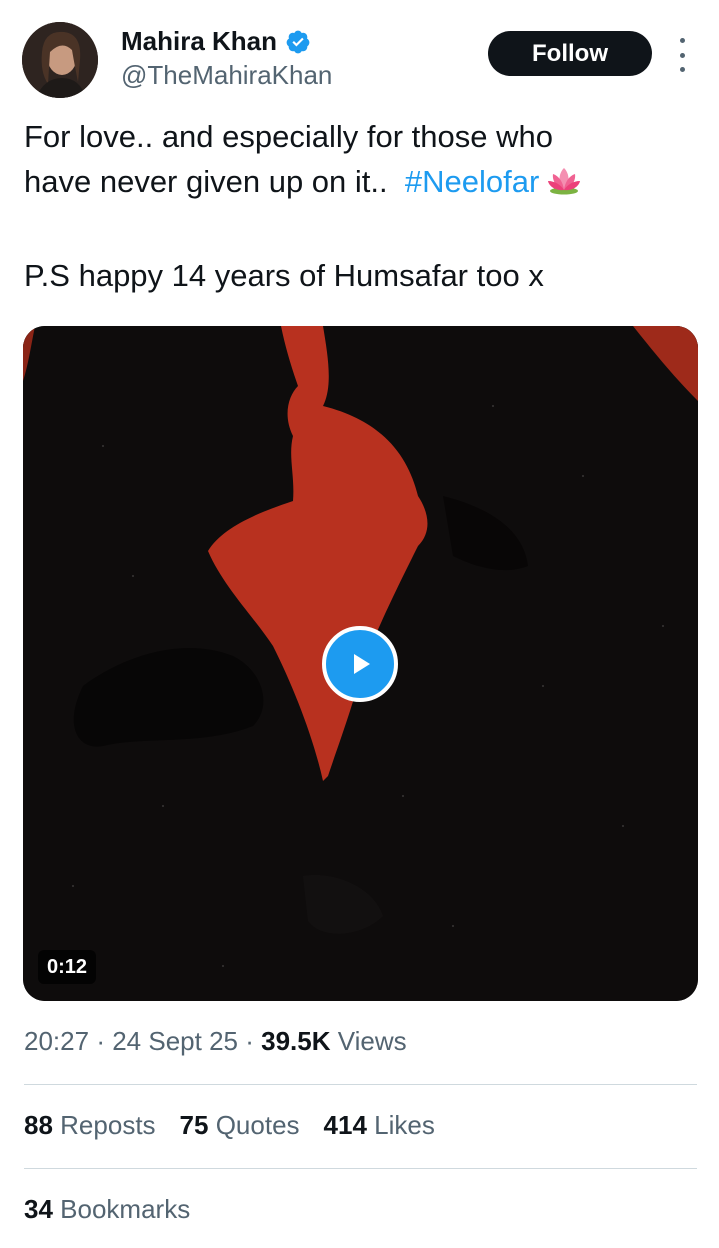  What do you see at coordinates (359, 230) in the screenshot?
I see `tweet-blank-line` at bounding box center [359, 230].